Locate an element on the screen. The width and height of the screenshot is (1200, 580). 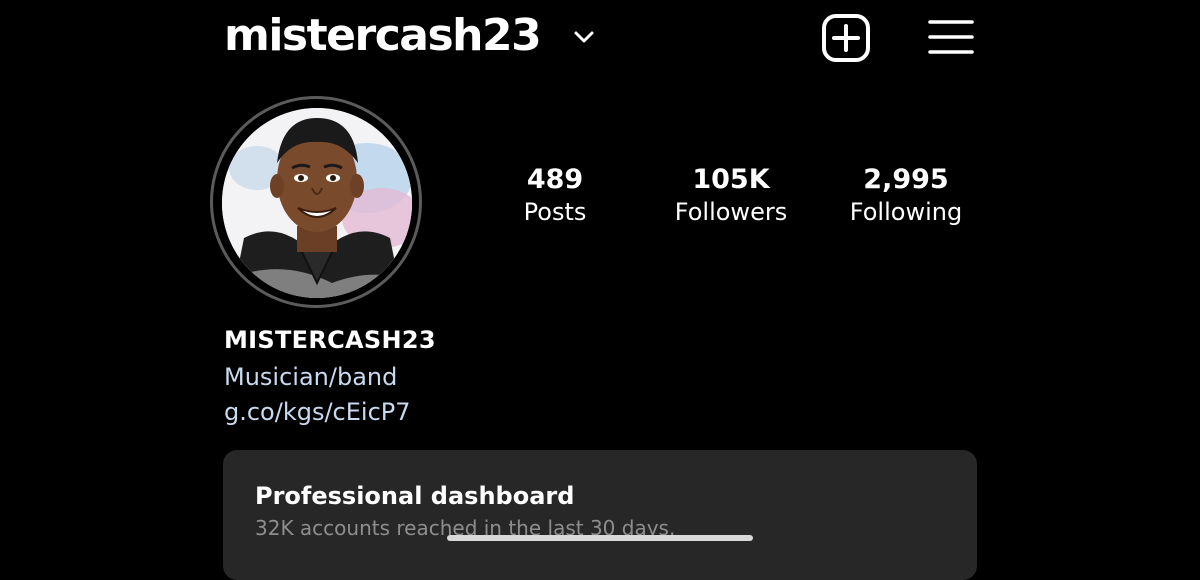
stat-following-label: Following is located at coordinates (906, 212).